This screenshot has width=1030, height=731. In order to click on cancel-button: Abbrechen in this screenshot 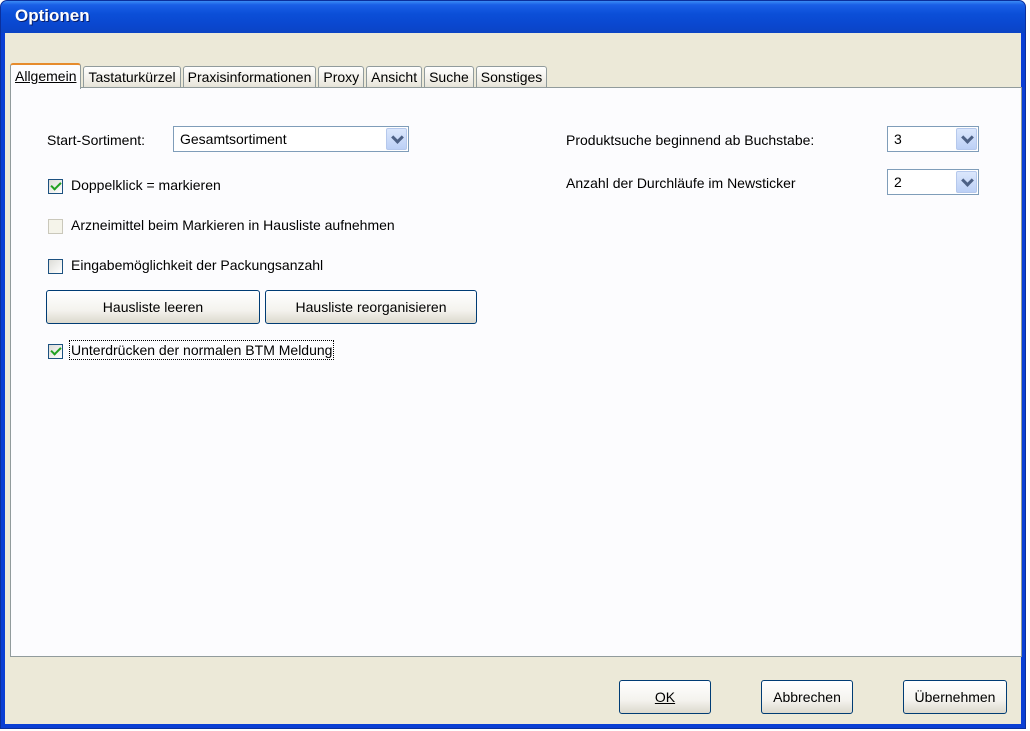, I will do `click(807, 697)`.